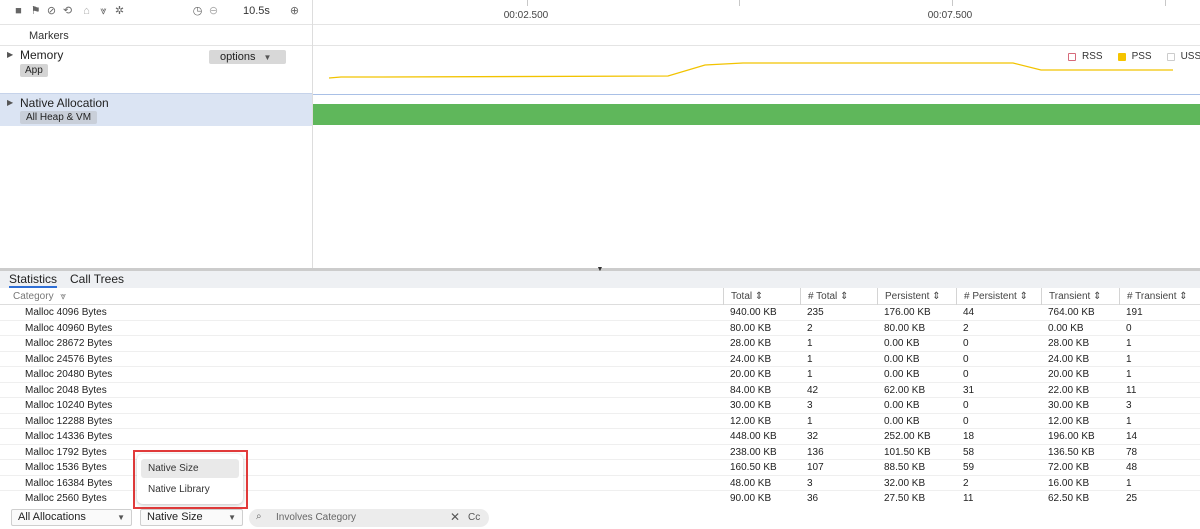  What do you see at coordinates (156, 109) in the screenshot?
I see `native-allocation-track: ▶ Native Allocation All Heap & VM` at bounding box center [156, 109].